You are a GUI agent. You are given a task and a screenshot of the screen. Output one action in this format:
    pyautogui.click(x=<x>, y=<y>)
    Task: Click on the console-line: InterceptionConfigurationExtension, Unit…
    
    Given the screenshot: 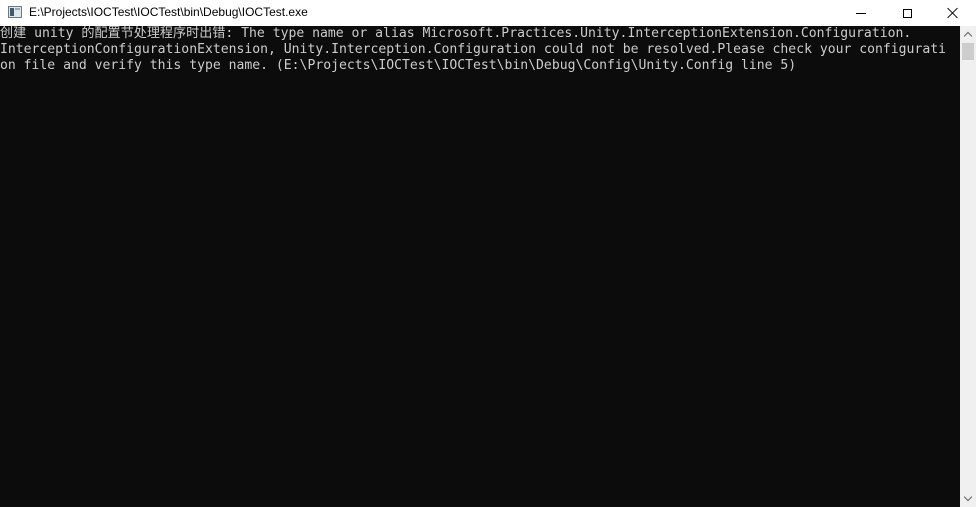 What is the action you would take?
    pyautogui.click(x=473, y=49)
    